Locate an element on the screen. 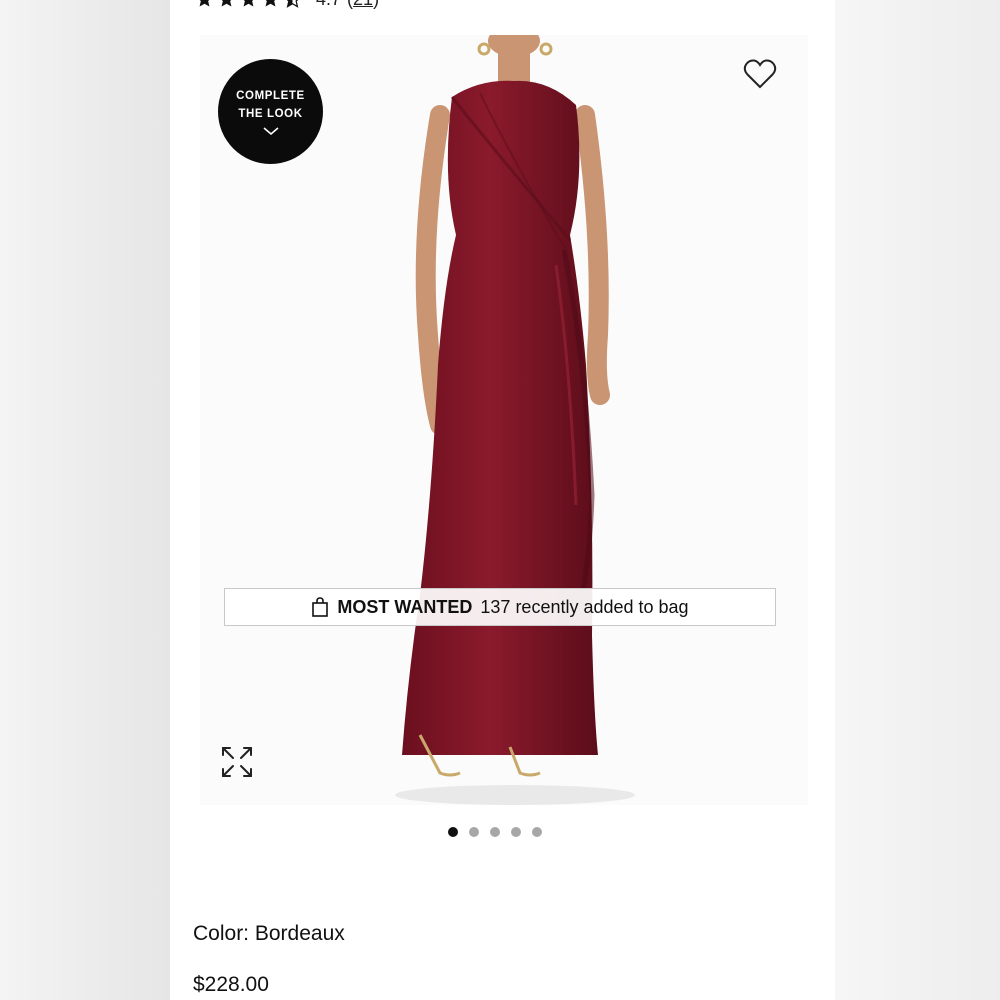  review-count: (21) is located at coordinates (363, 5).